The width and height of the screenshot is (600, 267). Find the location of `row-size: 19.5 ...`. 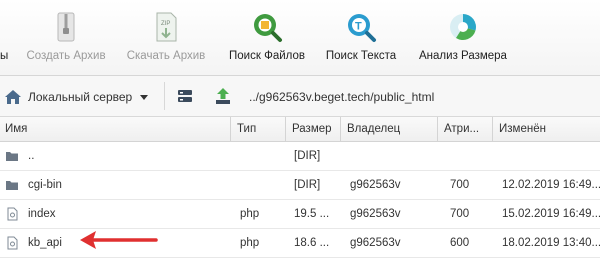

row-size: 19.5 ... is located at coordinates (312, 214).